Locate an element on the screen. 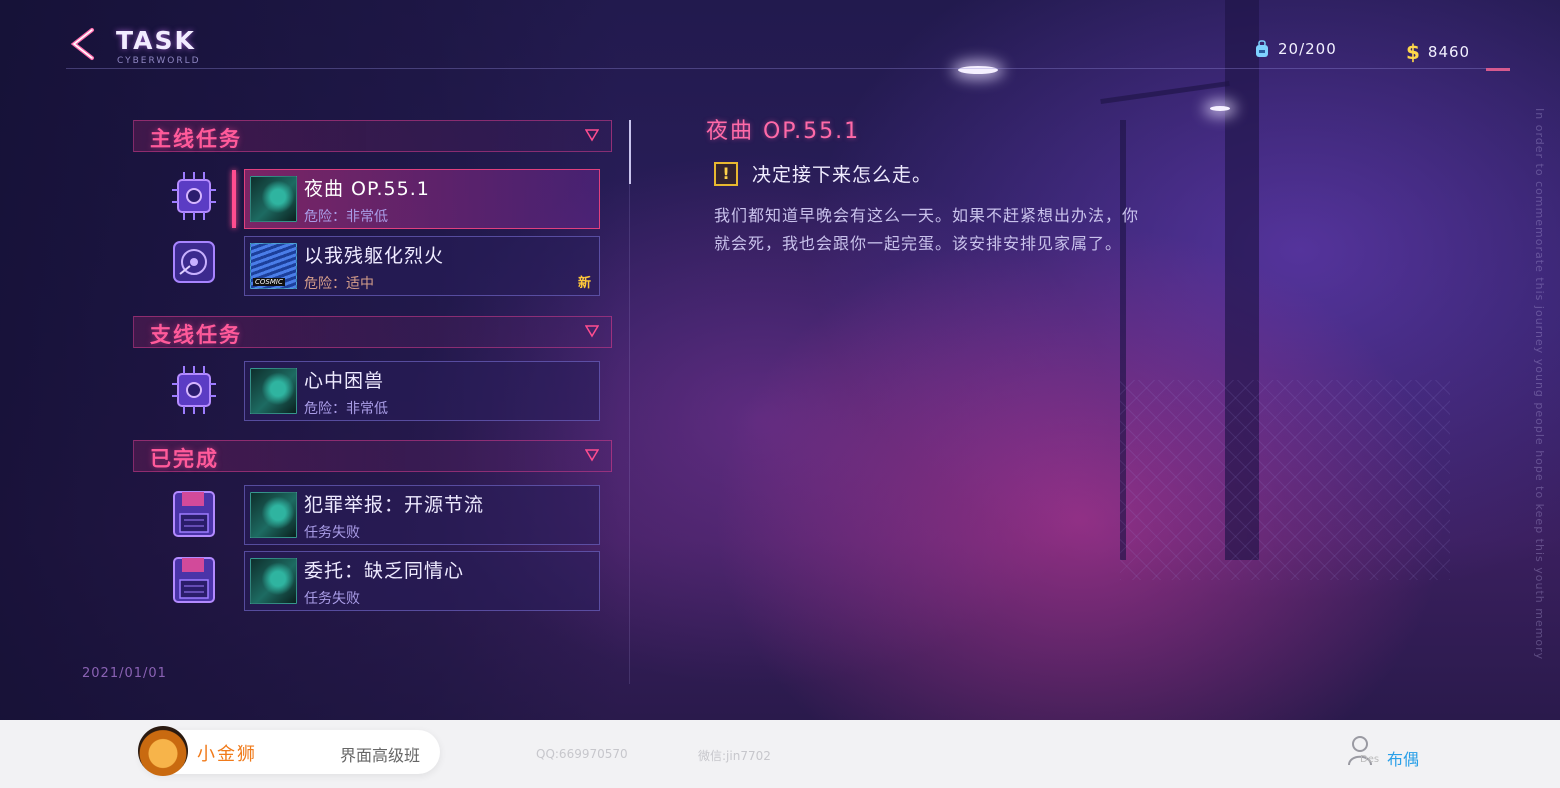 The width and height of the screenshot is (1560, 788). back-arrow-icon is located at coordinates (83, 44).